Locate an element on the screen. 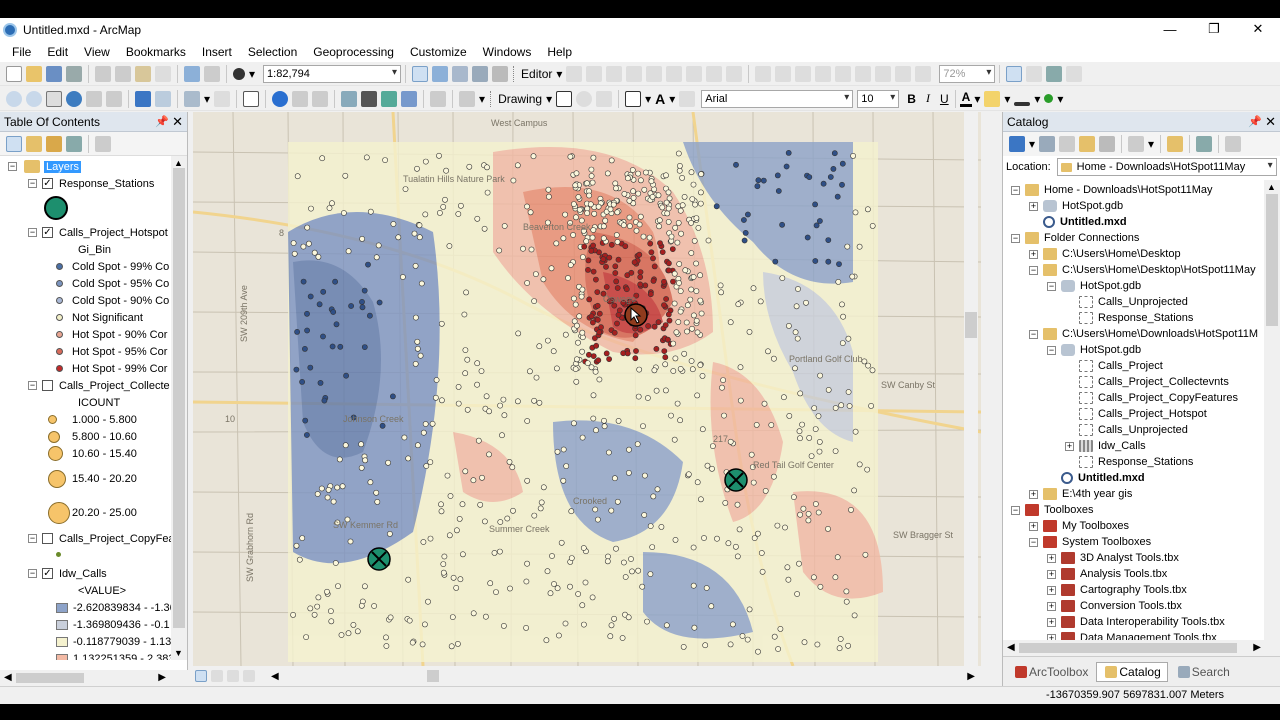 This screenshot has height=720, width=1280. find-binoculars-icon is located at coordinates (369, 98).